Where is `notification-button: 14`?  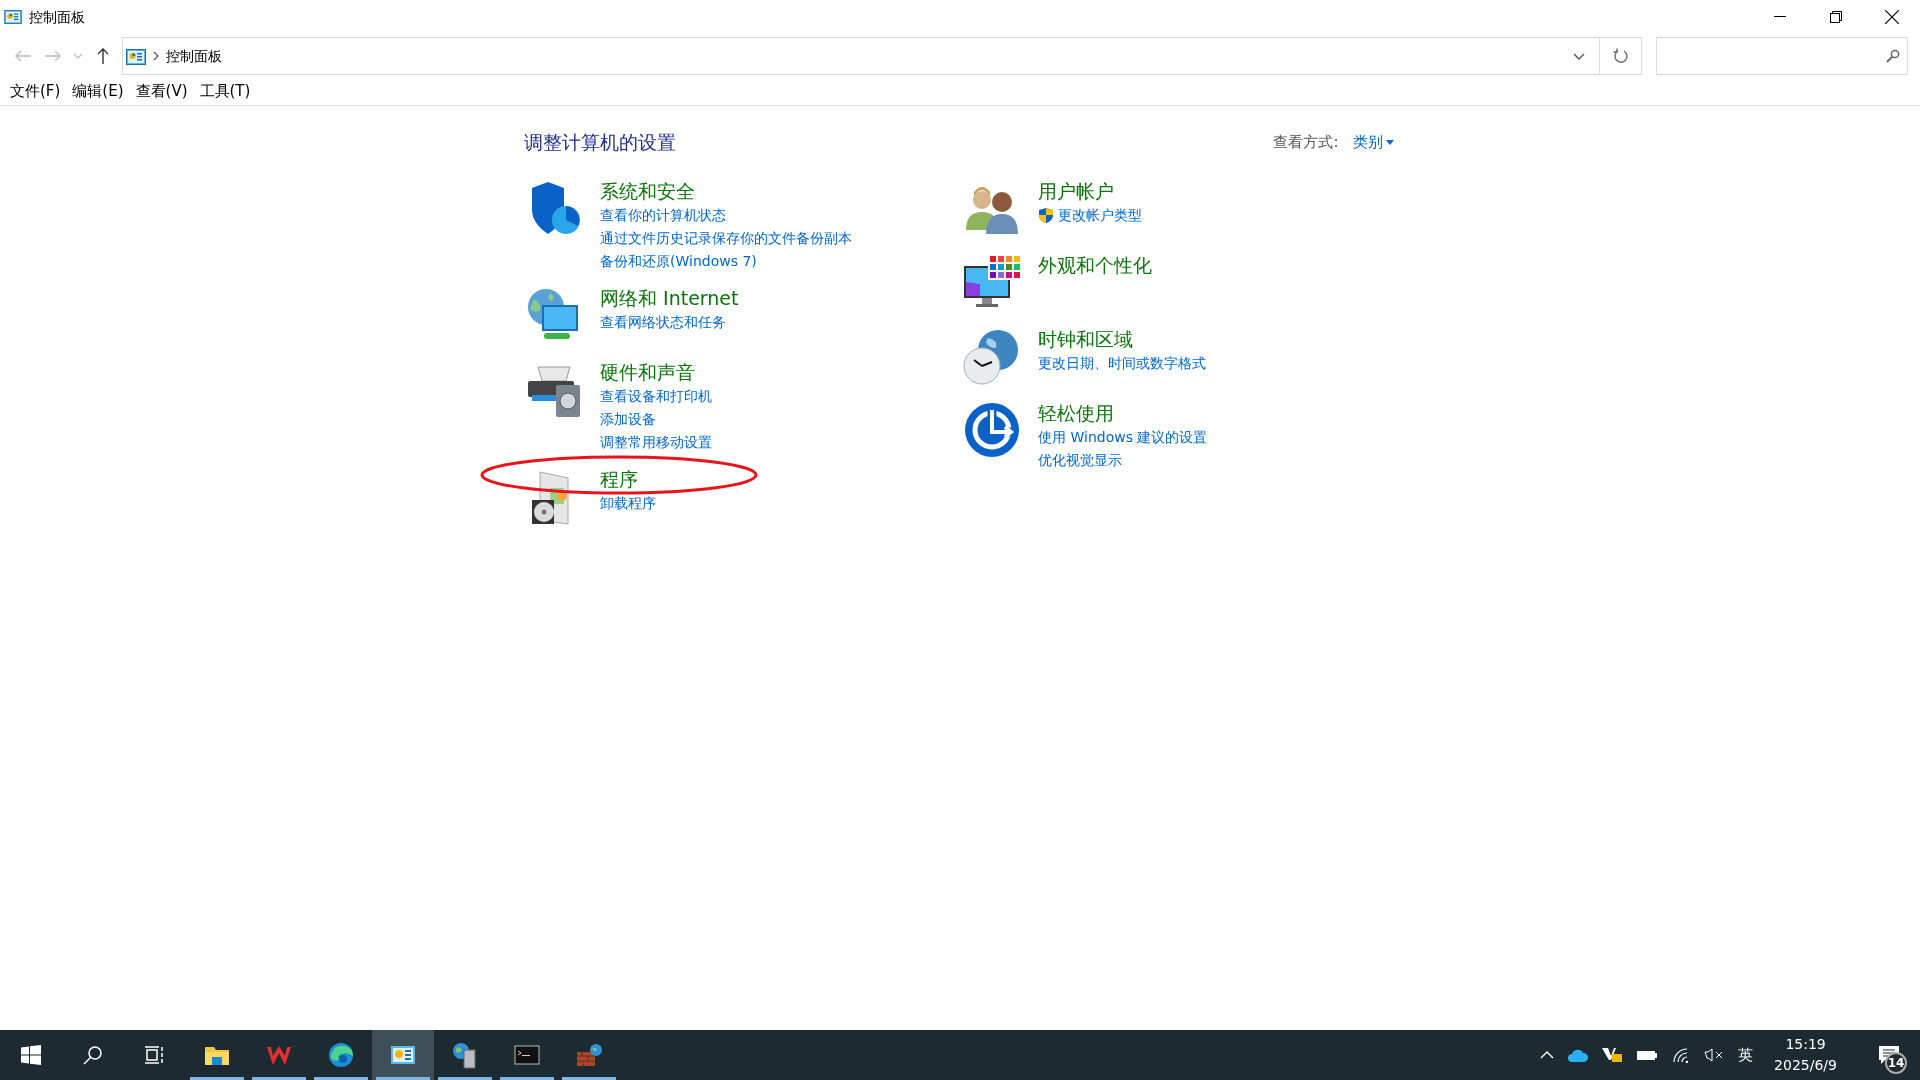 notification-button: 14 is located at coordinates (1889, 1055).